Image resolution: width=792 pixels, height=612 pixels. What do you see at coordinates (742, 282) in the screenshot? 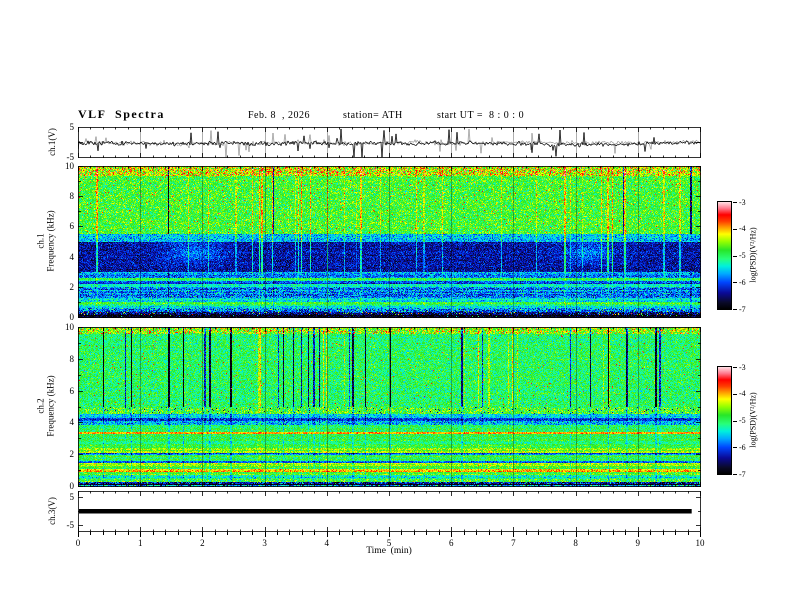
I see `colorbar-1-tick--6: -6` at bounding box center [742, 282].